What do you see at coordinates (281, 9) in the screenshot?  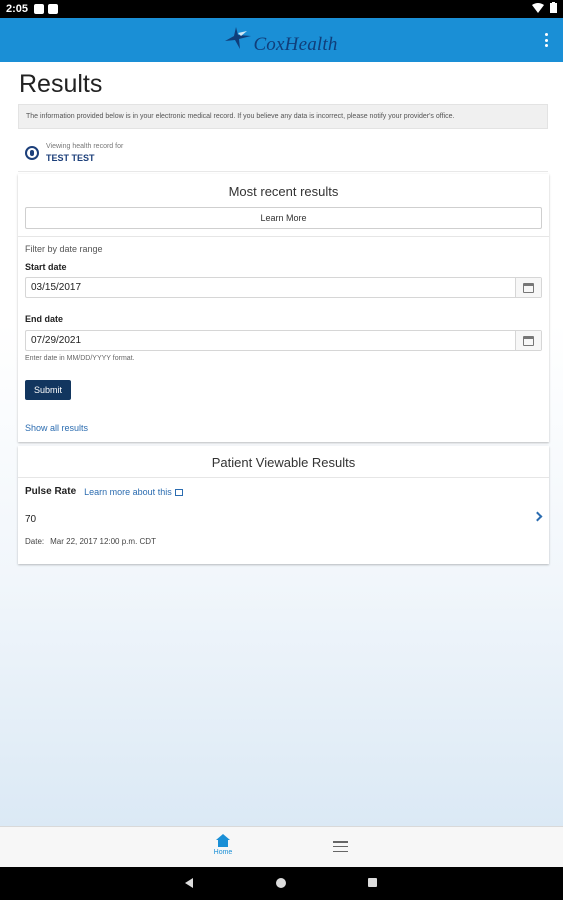 I see `status-bar: 2:05` at bounding box center [281, 9].